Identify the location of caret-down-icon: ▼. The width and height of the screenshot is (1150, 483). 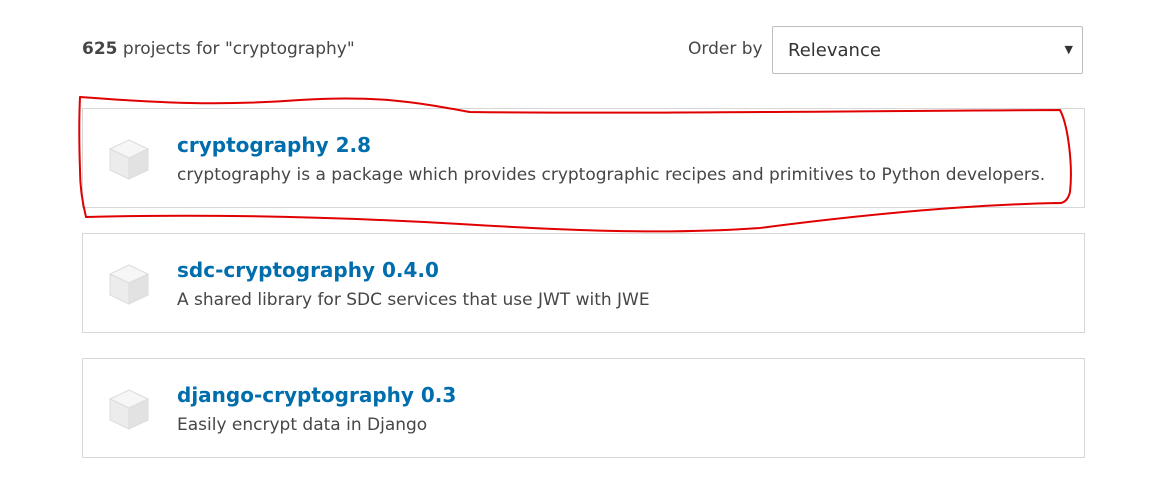
(1068, 49).